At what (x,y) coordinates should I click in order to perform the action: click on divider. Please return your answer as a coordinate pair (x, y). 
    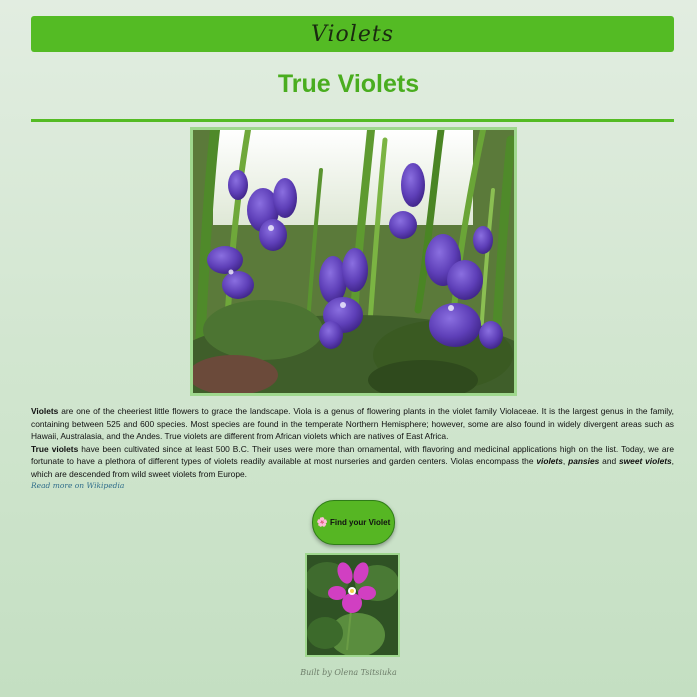
    Looking at the image, I should click on (352, 120).